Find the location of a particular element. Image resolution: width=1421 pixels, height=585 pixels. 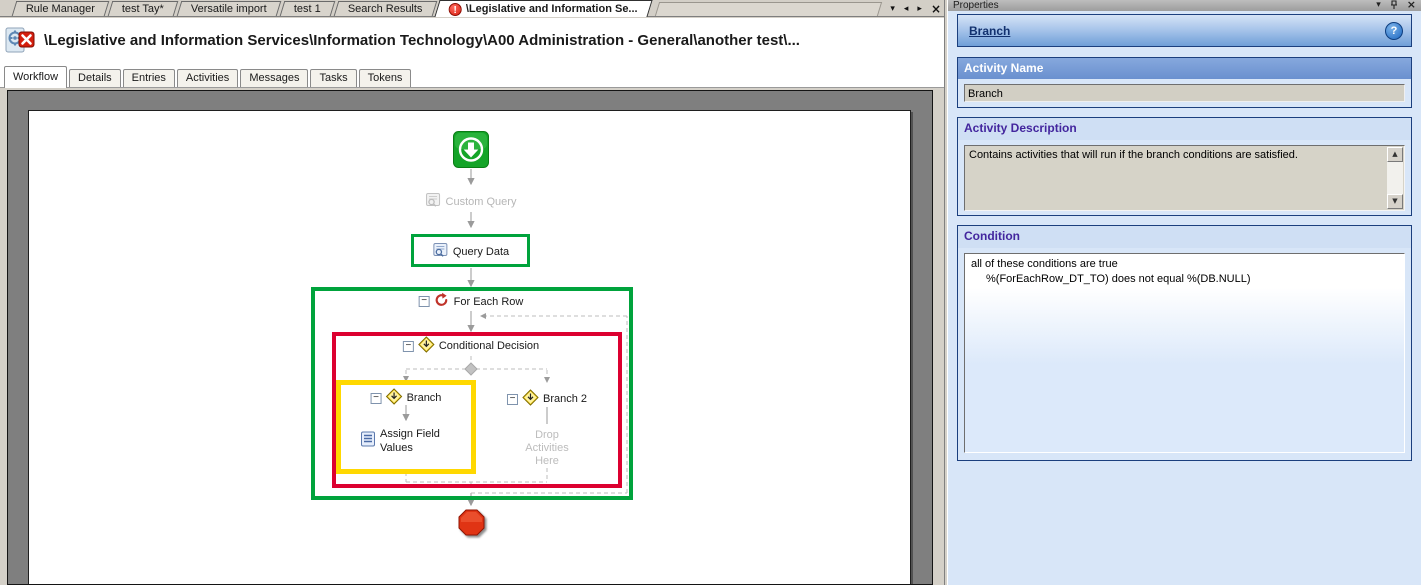

tab-workflow: Workflow is located at coordinates (36, 77).